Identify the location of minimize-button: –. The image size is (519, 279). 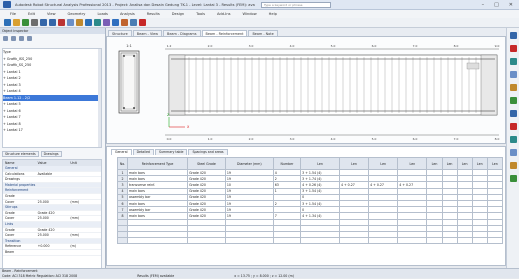
(483, 5).